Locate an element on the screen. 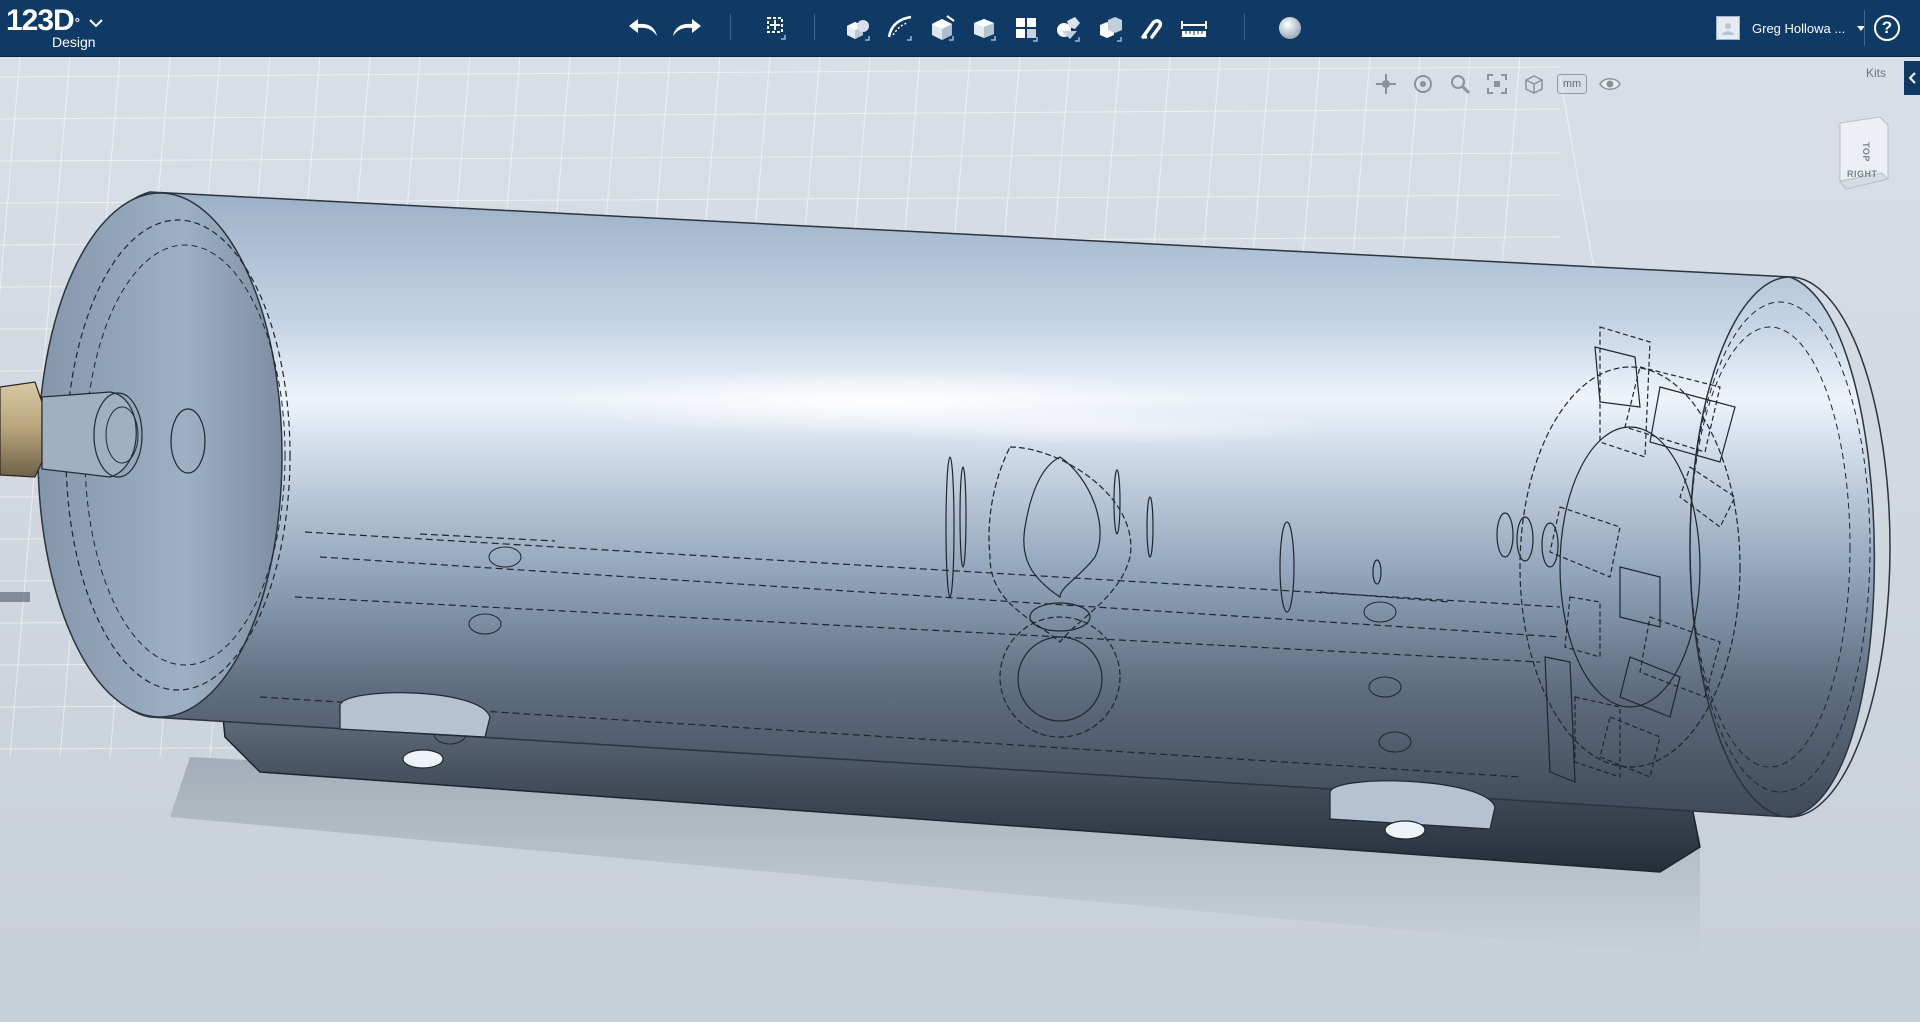 Image resolution: width=1920 pixels, height=1022 pixels. material-button is located at coordinates (1290, 28).